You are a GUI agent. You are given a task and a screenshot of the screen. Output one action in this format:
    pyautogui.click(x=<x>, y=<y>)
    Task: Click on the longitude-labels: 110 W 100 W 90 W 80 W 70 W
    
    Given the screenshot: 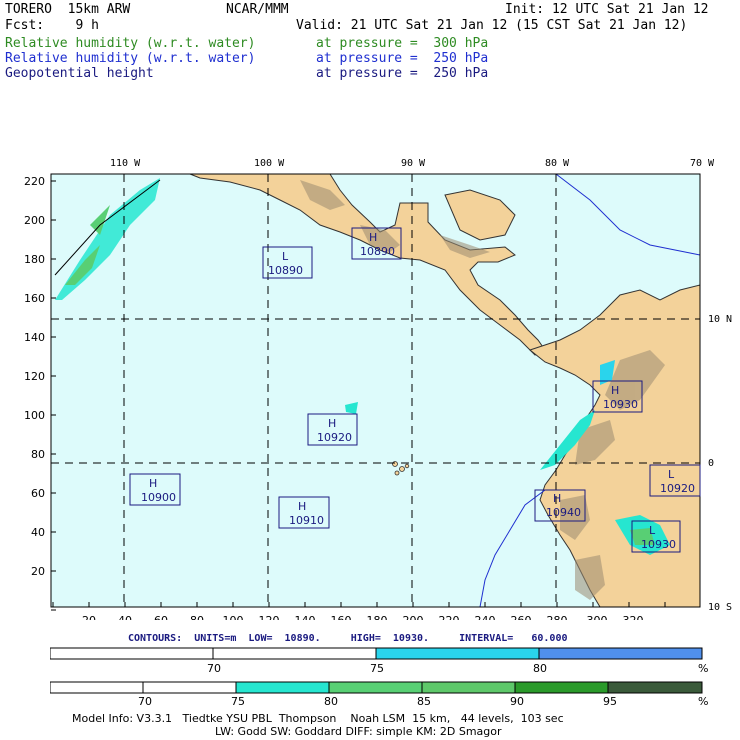 What is the action you would take?
    pyautogui.click(x=412, y=163)
    